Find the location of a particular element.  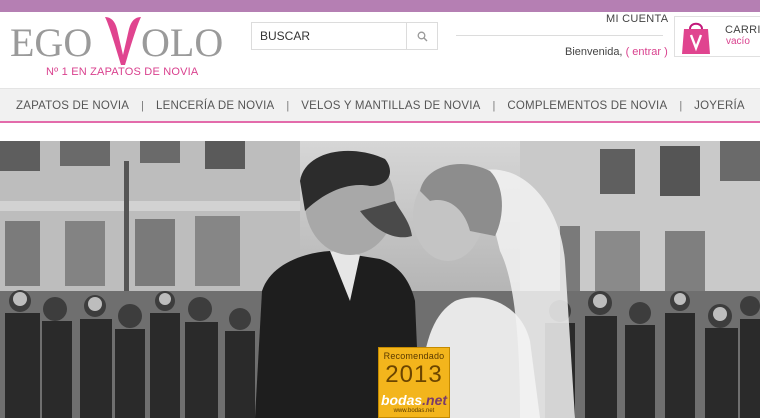

cart-widget: CARRITO vacío is located at coordinates (717, 36).